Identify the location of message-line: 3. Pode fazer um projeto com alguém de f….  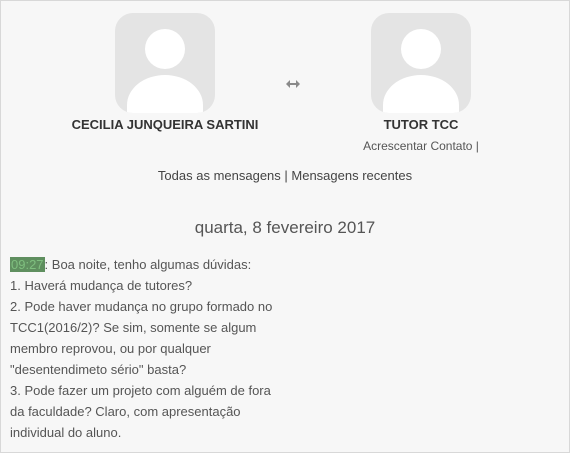
(140, 390).